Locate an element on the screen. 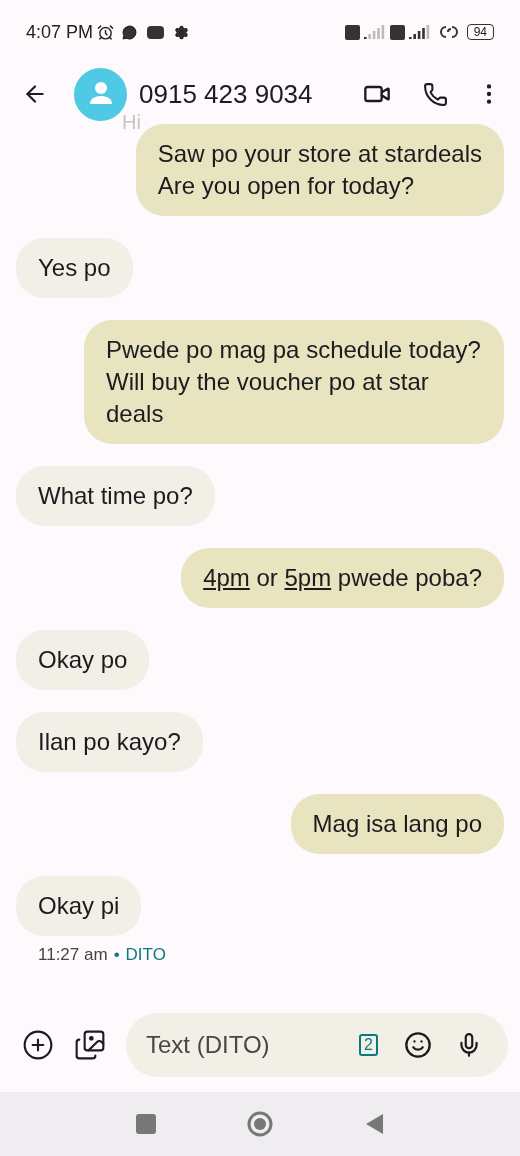 Image resolution: width=520 pixels, height=1156 pixels. sent-message-bubble: Saw po your store at stardeals Are you open for today? is located at coordinates (319, 170).